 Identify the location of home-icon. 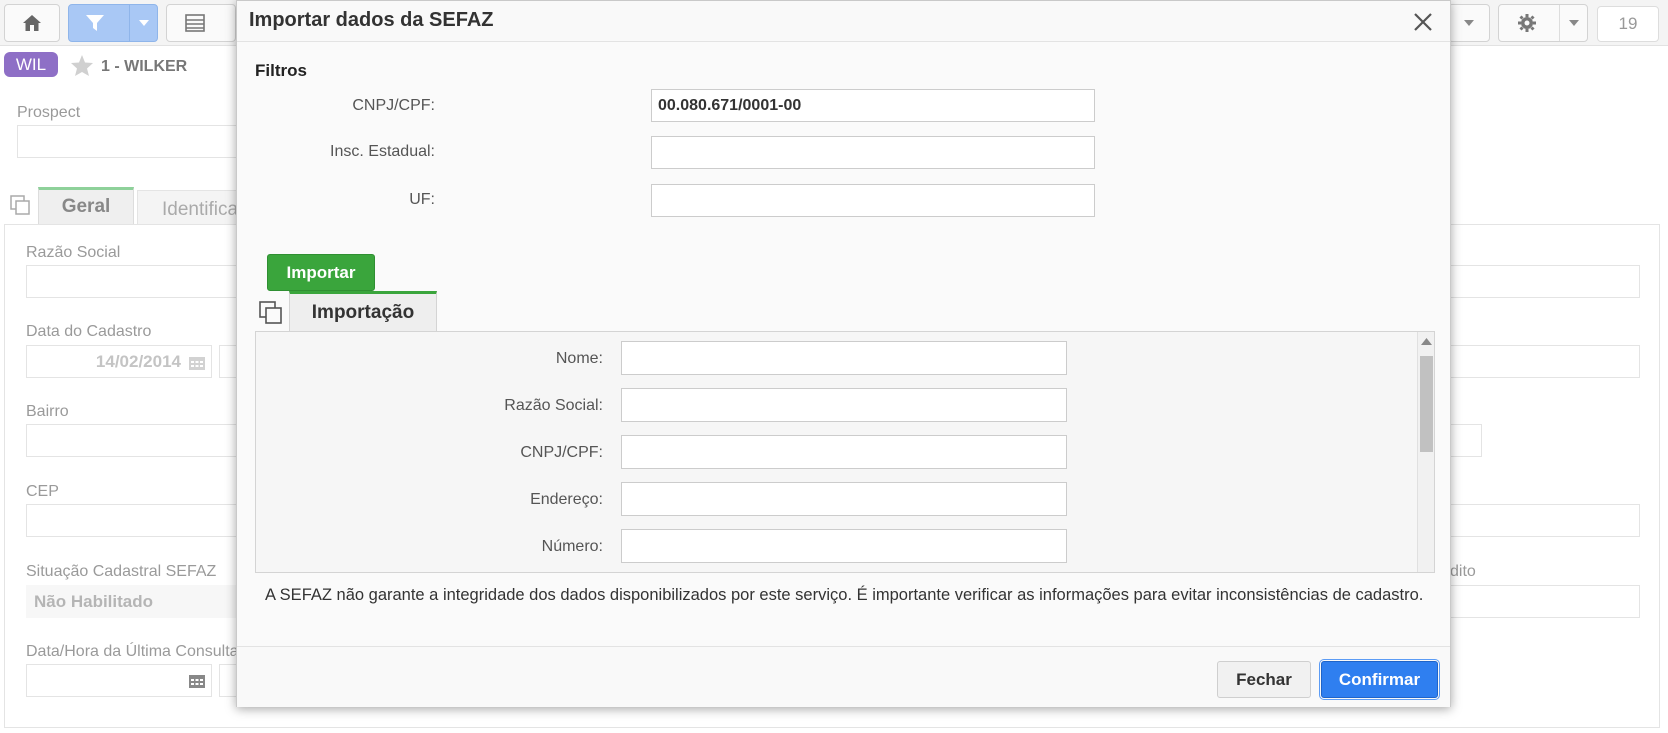
(32, 23).